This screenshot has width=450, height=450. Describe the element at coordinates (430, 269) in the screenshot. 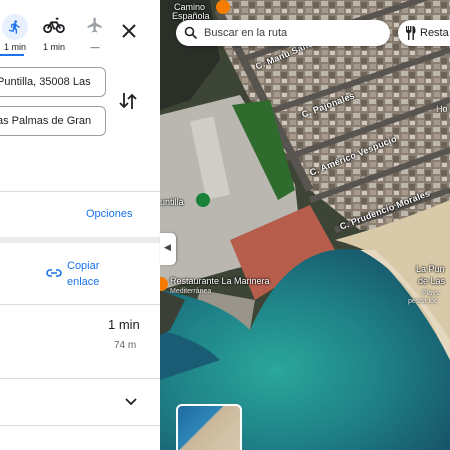

I see `map-label-playa-1: La Pun` at that location.